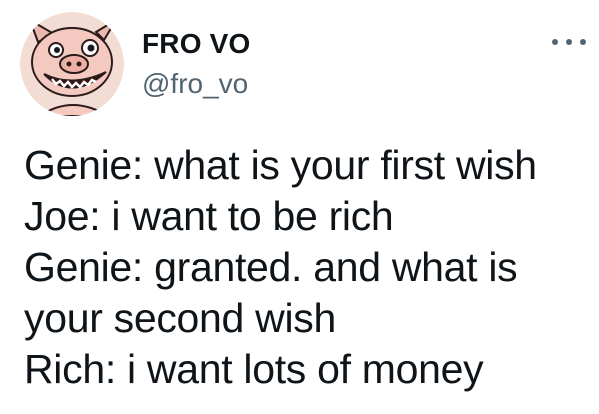  I want to click on tweet-text-line: Rich: i want lots of money, so click(254, 369).